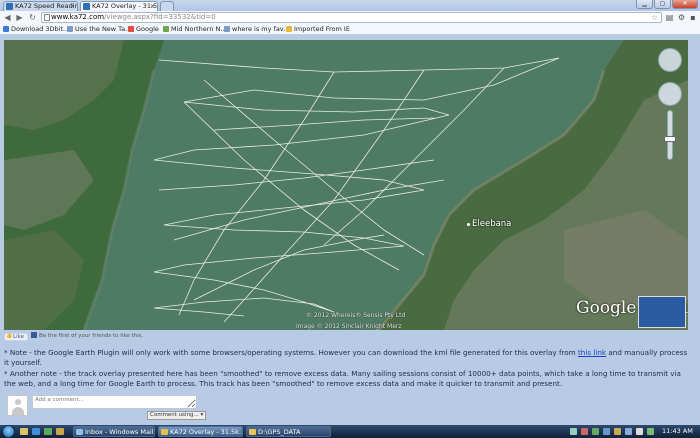  Describe the element at coordinates (36, 431) in the screenshot. I see `ie-icon` at that location.